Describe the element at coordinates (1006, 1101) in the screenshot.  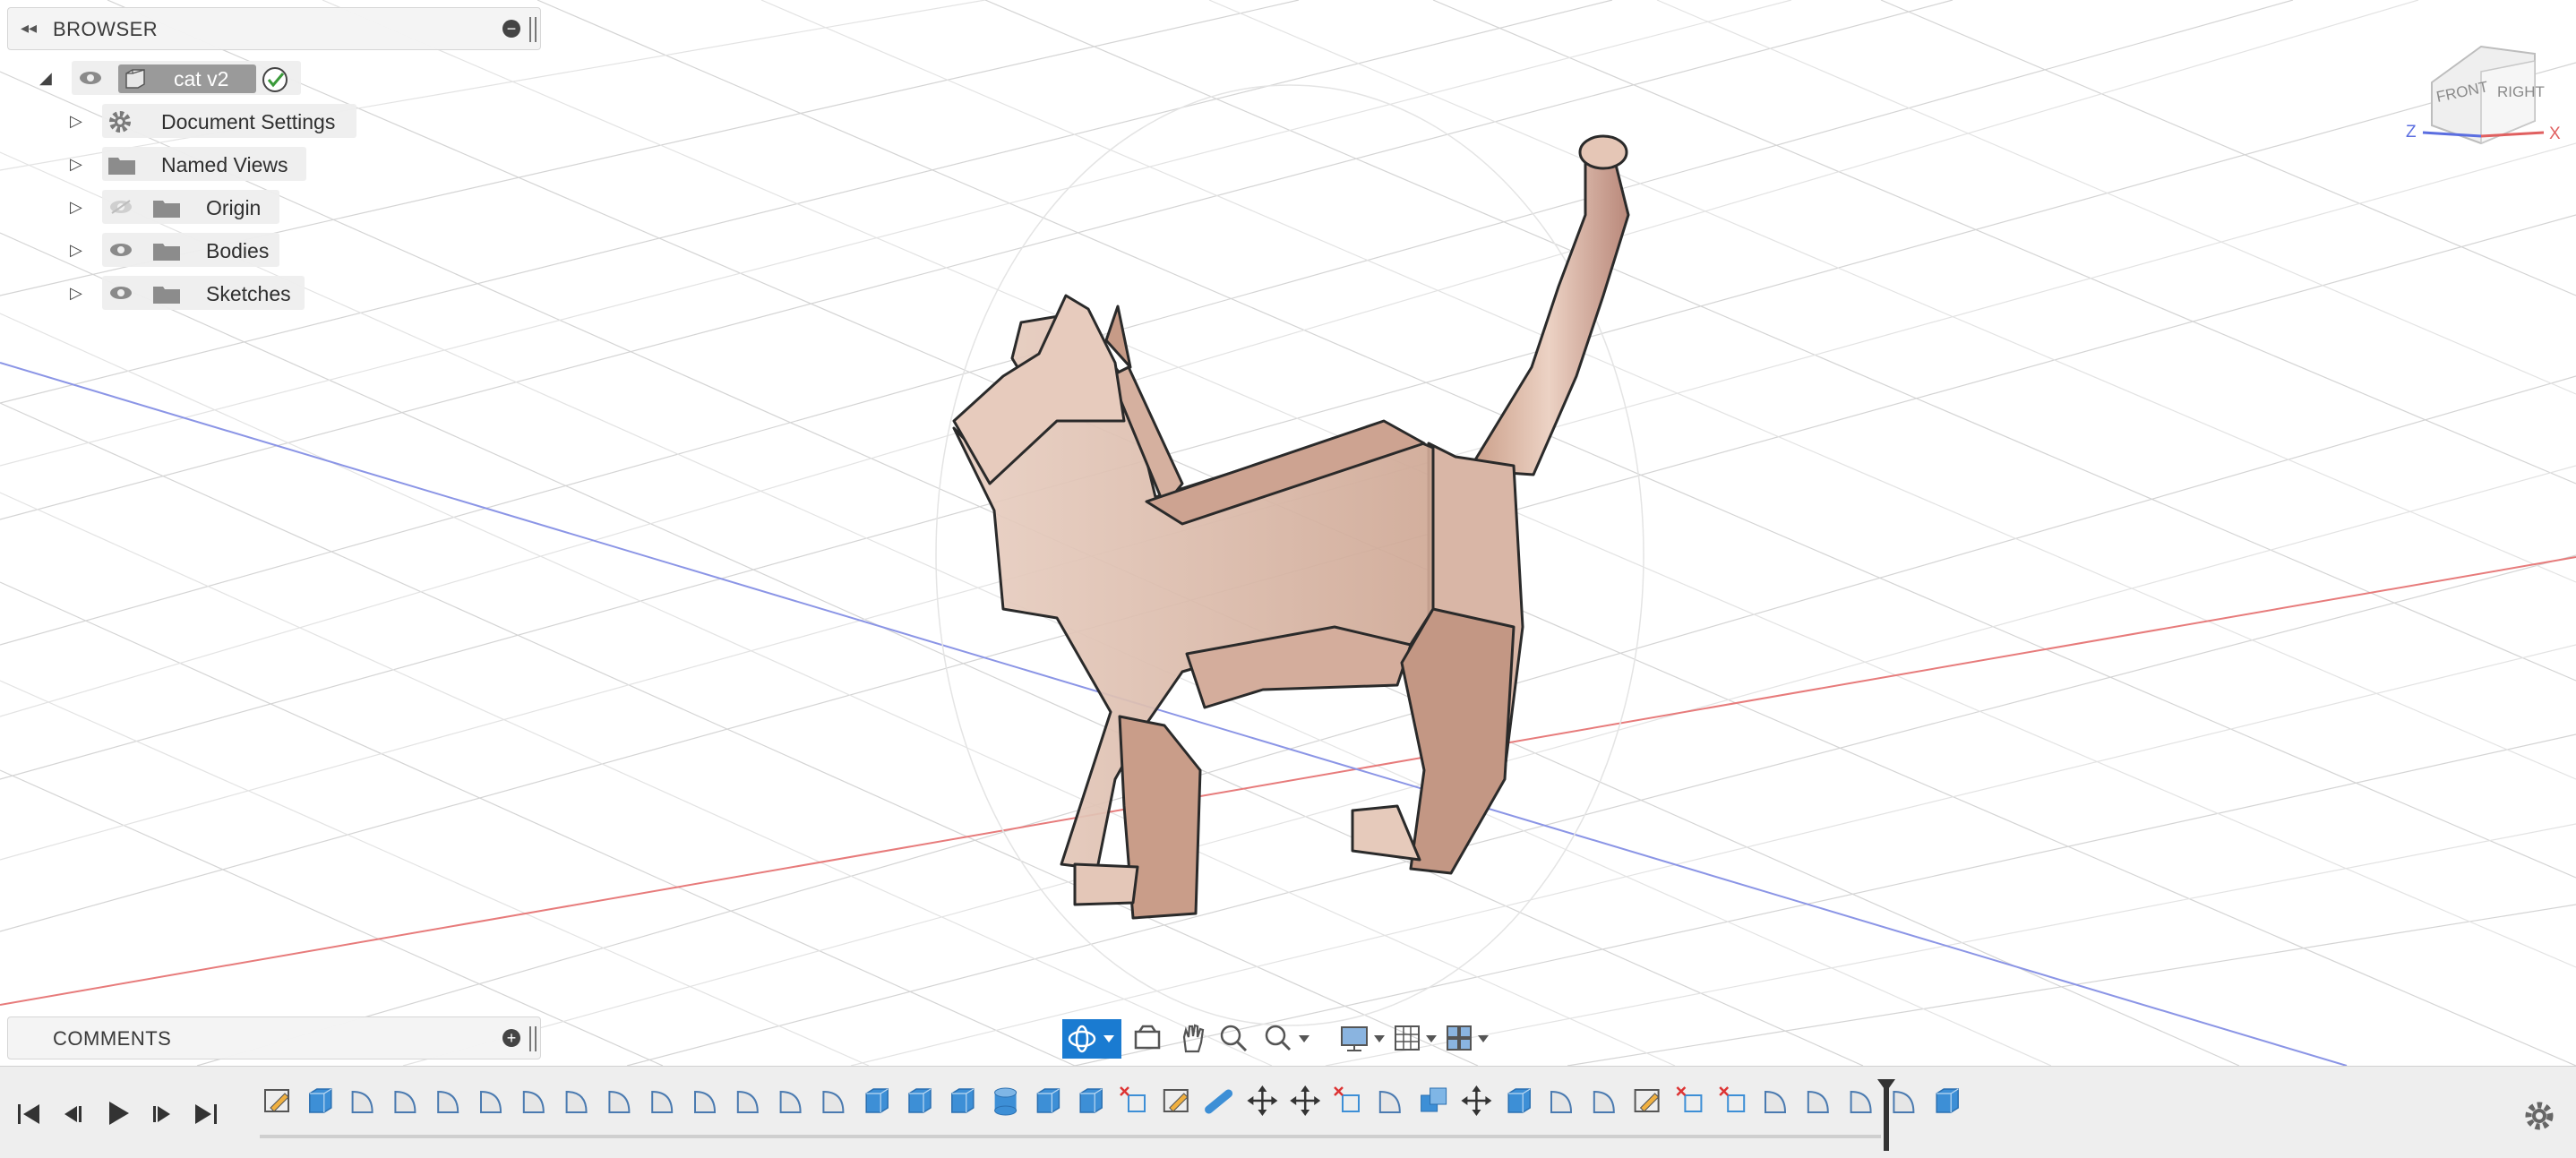
I see `timeline-feature-cylinder-icon` at that location.